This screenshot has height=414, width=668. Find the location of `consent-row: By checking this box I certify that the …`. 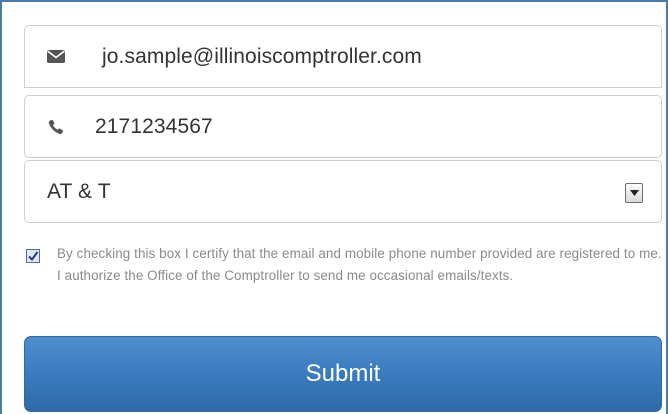

consent-row: By checking this box I certify that the … is located at coordinates (344, 265).